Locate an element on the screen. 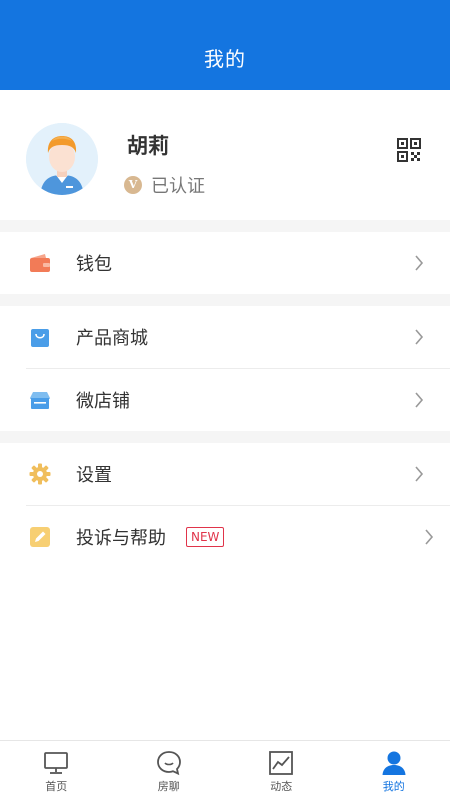  tab-chat: 房聊 is located at coordinates (169, 770).